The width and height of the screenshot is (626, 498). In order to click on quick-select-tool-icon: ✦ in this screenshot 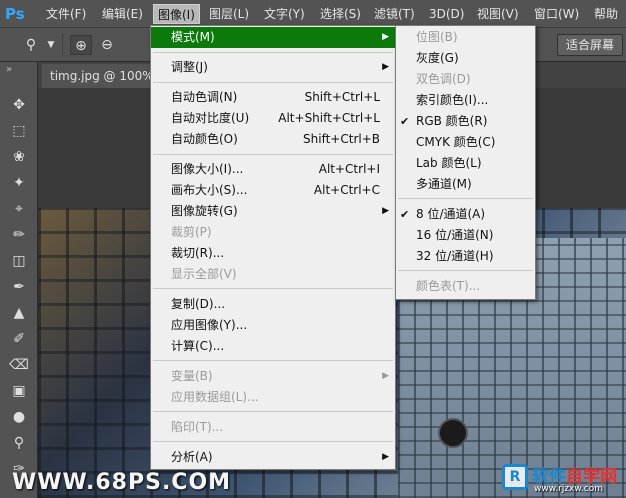, I will do `click(19, 183)`.